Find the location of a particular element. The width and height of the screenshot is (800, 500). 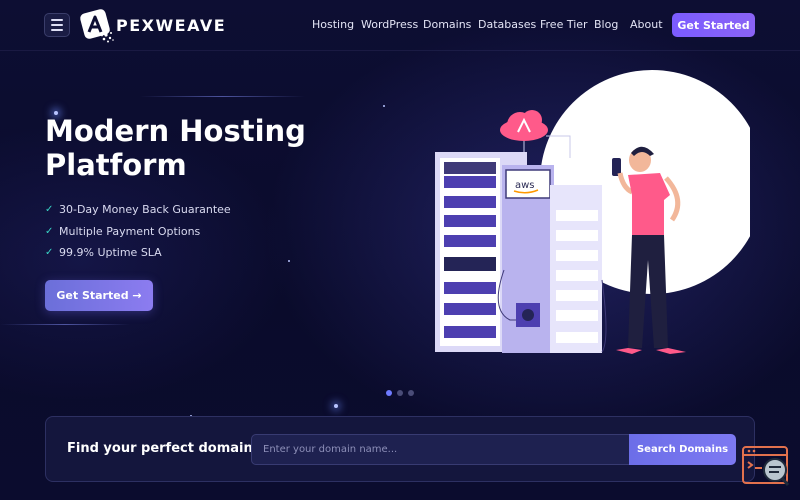

feature-item: ✓ 99.9% Uptime SLA is located at coordinates (138, 253).